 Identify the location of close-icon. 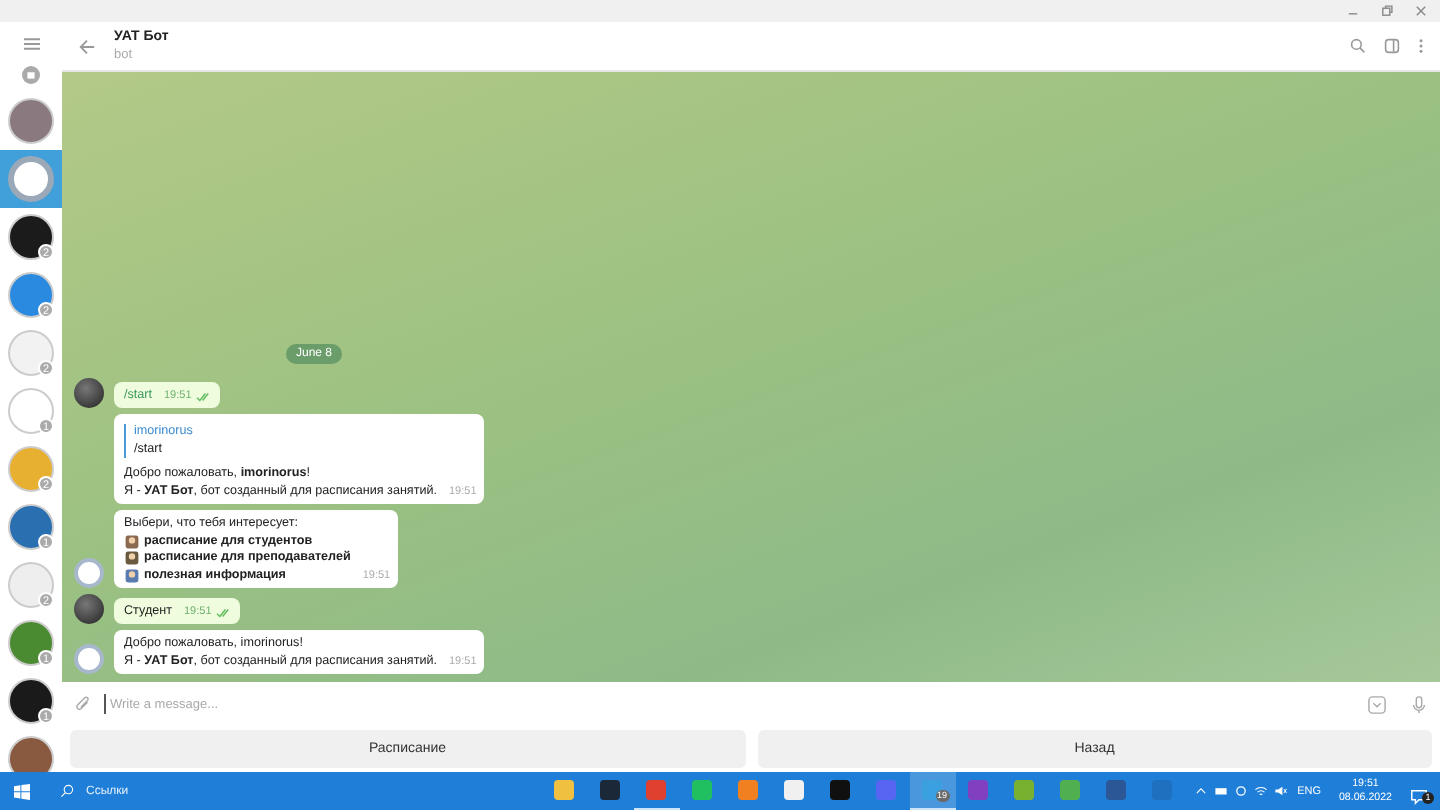
(1421, 11).